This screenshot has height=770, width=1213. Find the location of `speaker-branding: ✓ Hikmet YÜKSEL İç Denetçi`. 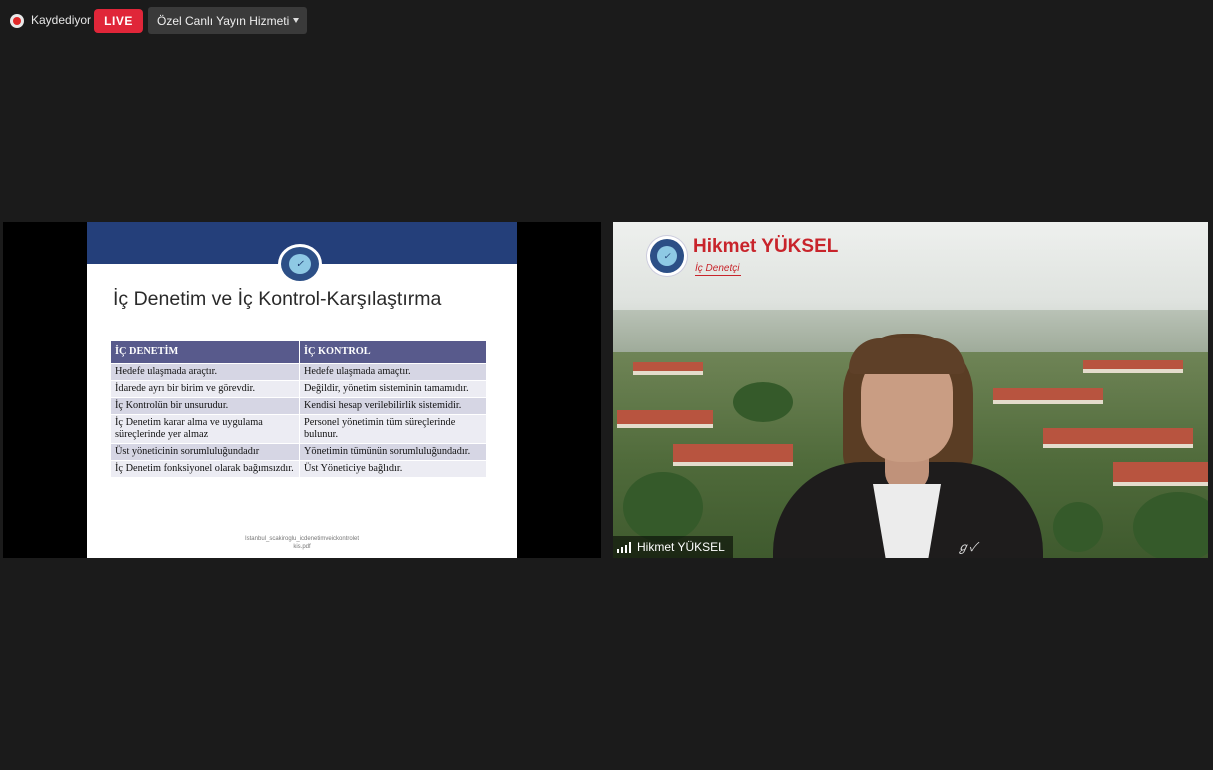

speaker-branding: ✓ Hikmet YÜKSEL İç Denetçi is located at coordinates (752, 256).